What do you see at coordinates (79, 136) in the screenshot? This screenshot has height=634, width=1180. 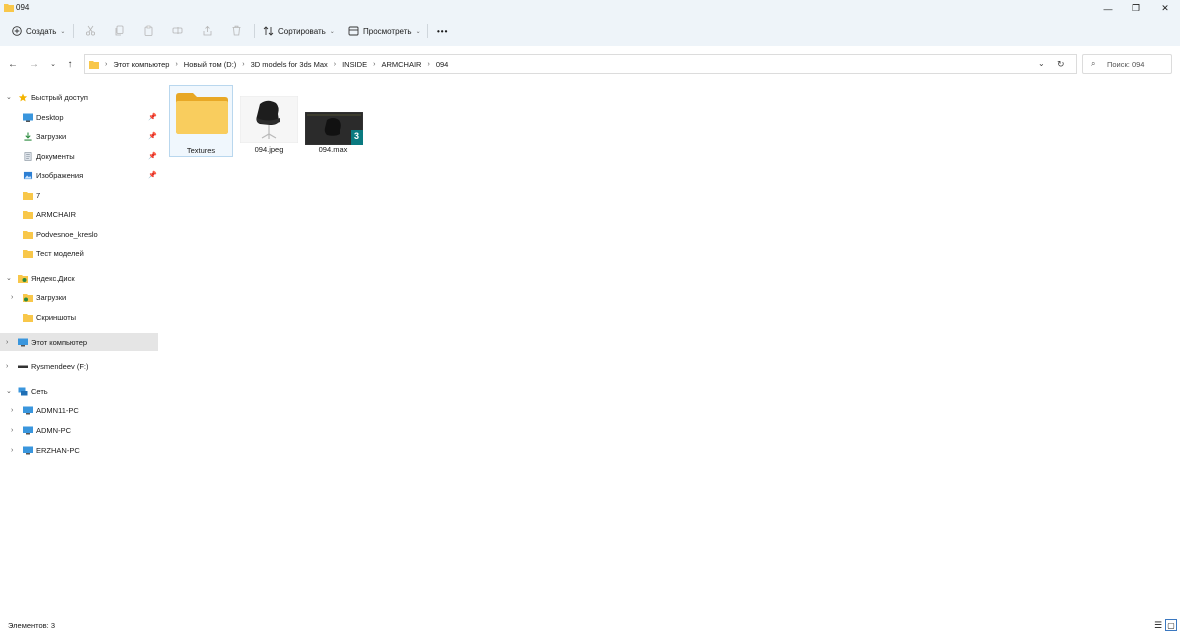 I see `sidebar-item-downloads: Загрузки 📌` at bounding box center [79, 136].